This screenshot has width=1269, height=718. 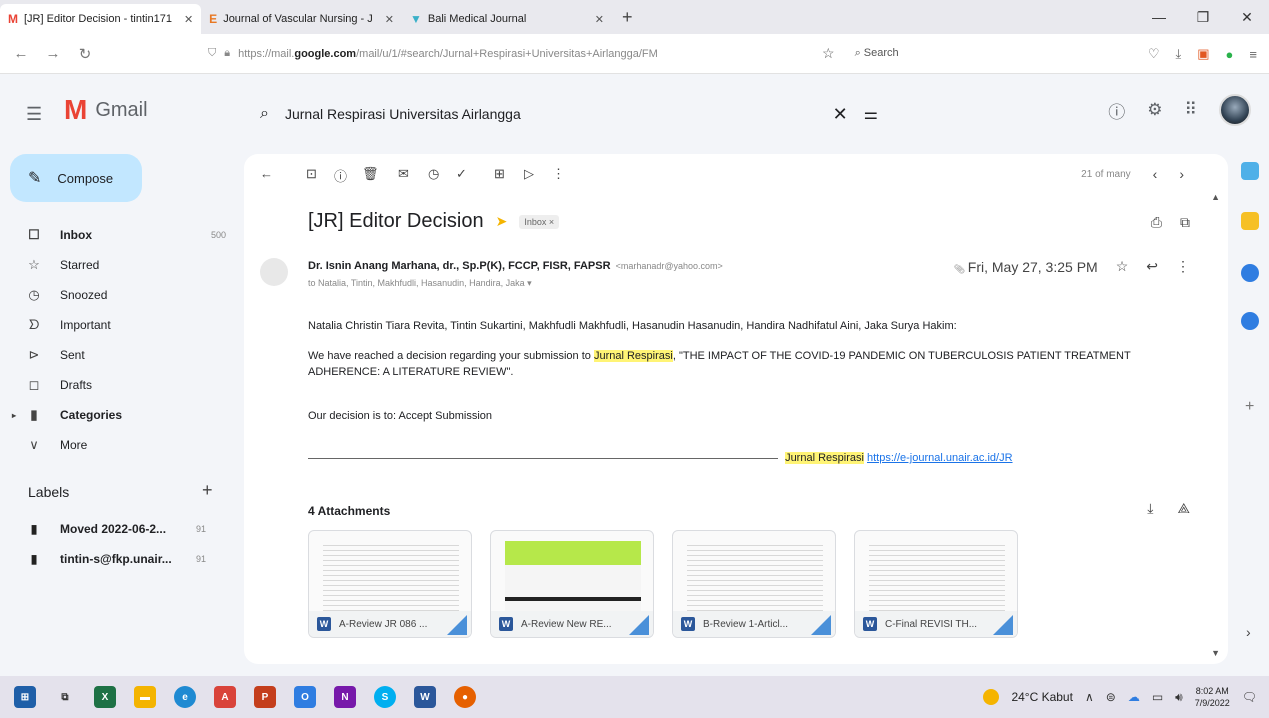 I want to click on word-icon: W, so click(x=425, y=697).